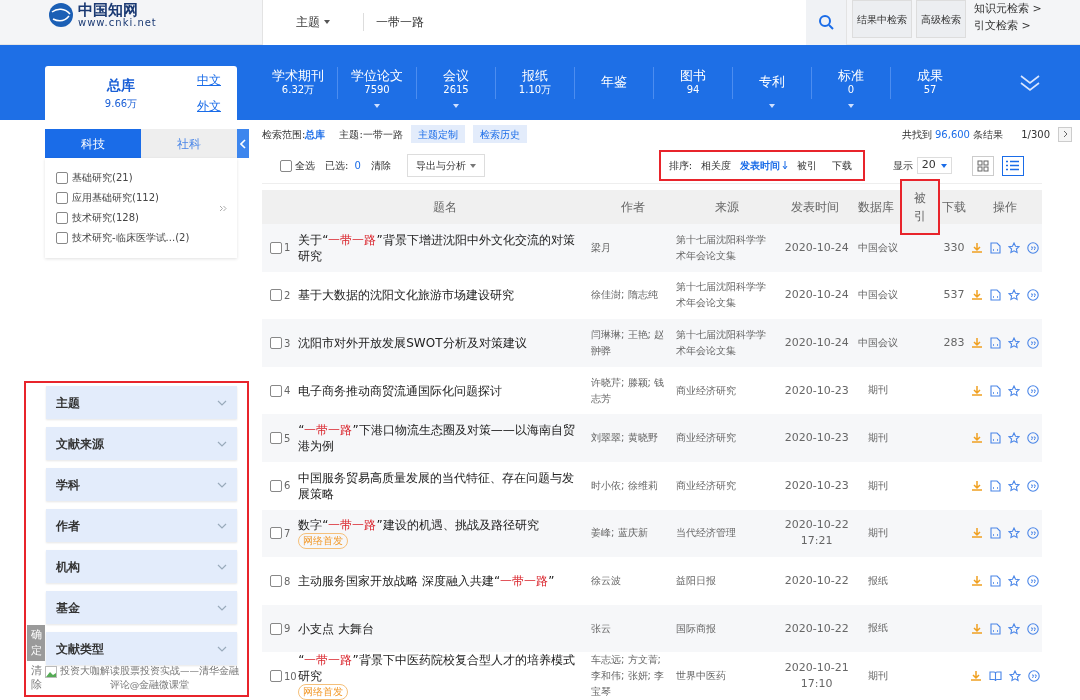 The width and height of the screenshot is (1080, 700). Describe the element at coordinates (631, 485) in the screenshot. I see `author-names: 时小依; 徐维莉` at that location.